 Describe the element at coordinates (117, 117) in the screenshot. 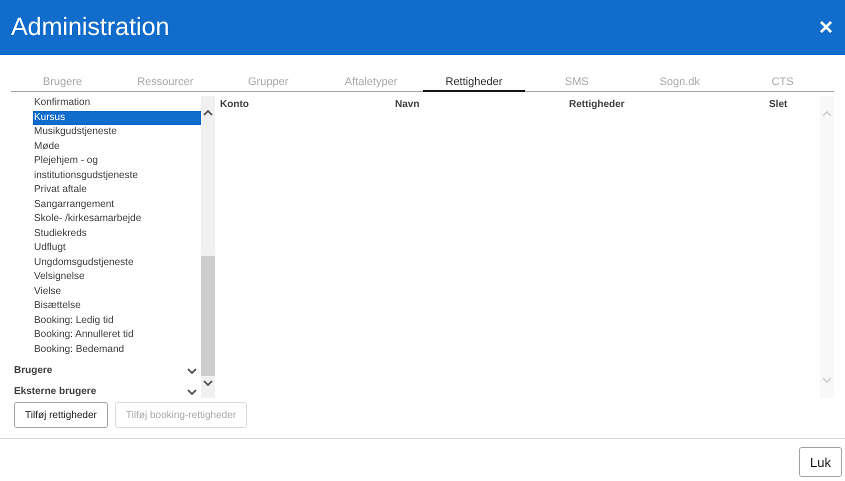

I see `list-item: Kursus` at that location.